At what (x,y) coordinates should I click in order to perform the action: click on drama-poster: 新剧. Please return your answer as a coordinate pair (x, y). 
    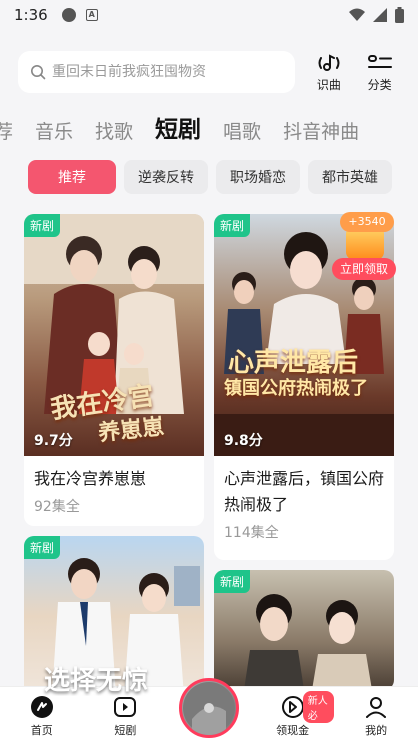
    Looking at the image, I should click on (304, 630).